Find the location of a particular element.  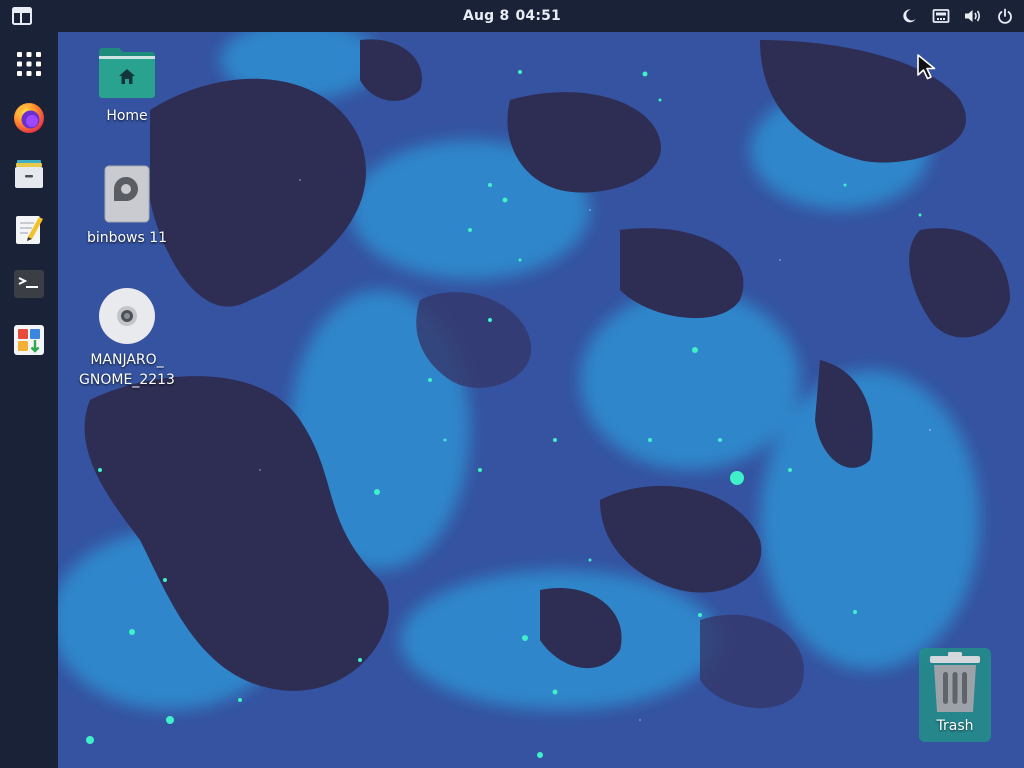

desktop-icon-trash: Trash is located at coordinates (955, 695).